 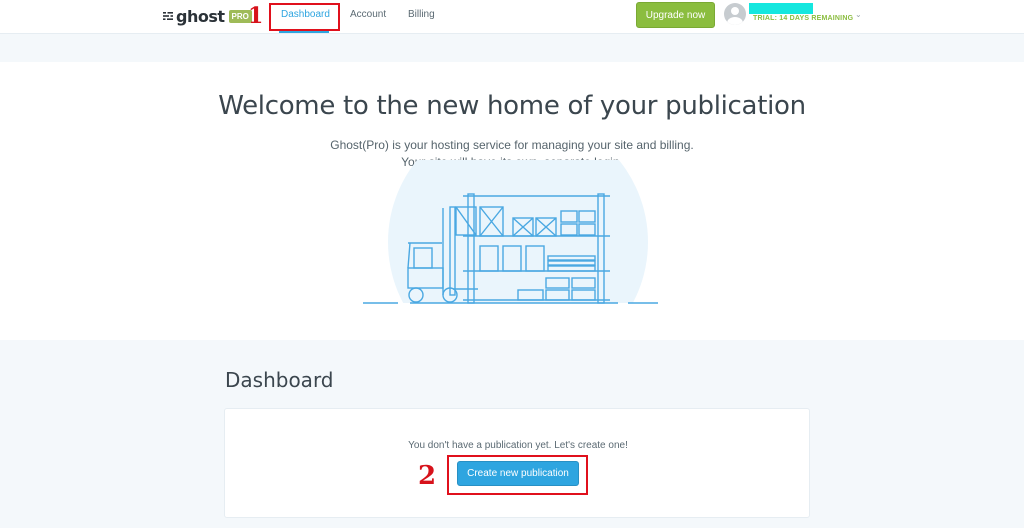 I want to click on warehouse-illustration, so click(x=510, y=232).